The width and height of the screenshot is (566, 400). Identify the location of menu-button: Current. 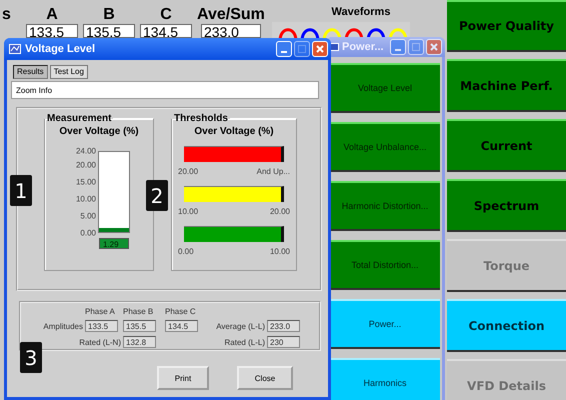
(506, 145).